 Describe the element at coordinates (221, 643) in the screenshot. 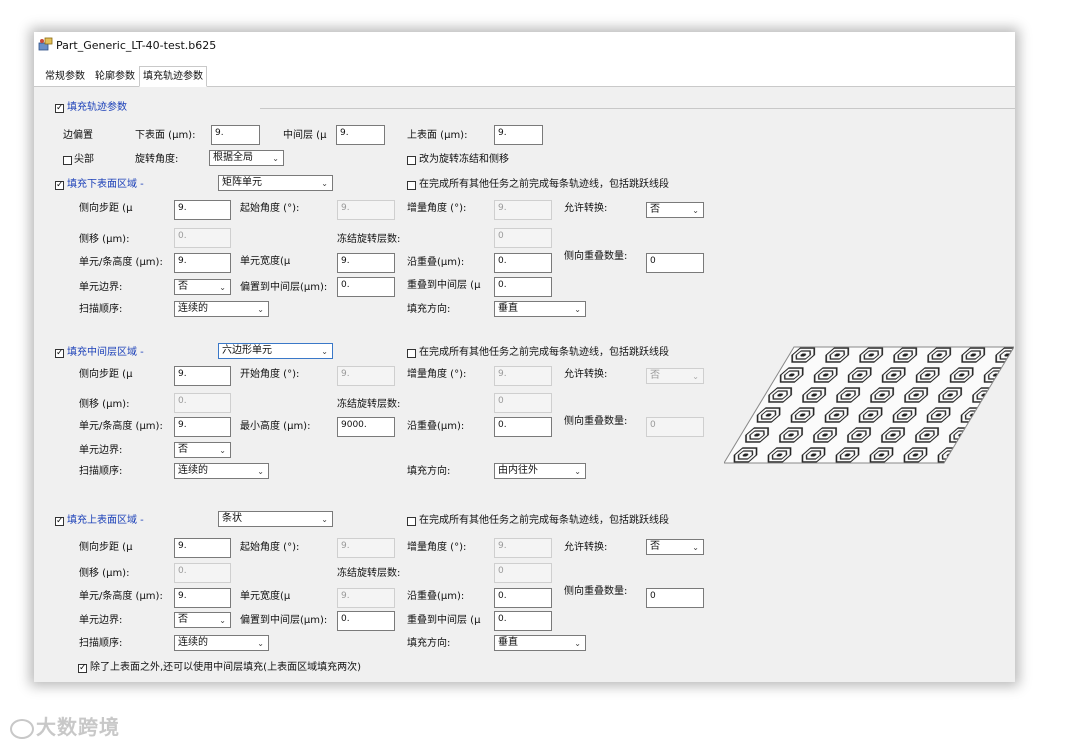

I see `upper-scan-order-select: 连续的 ⌄` at that location.